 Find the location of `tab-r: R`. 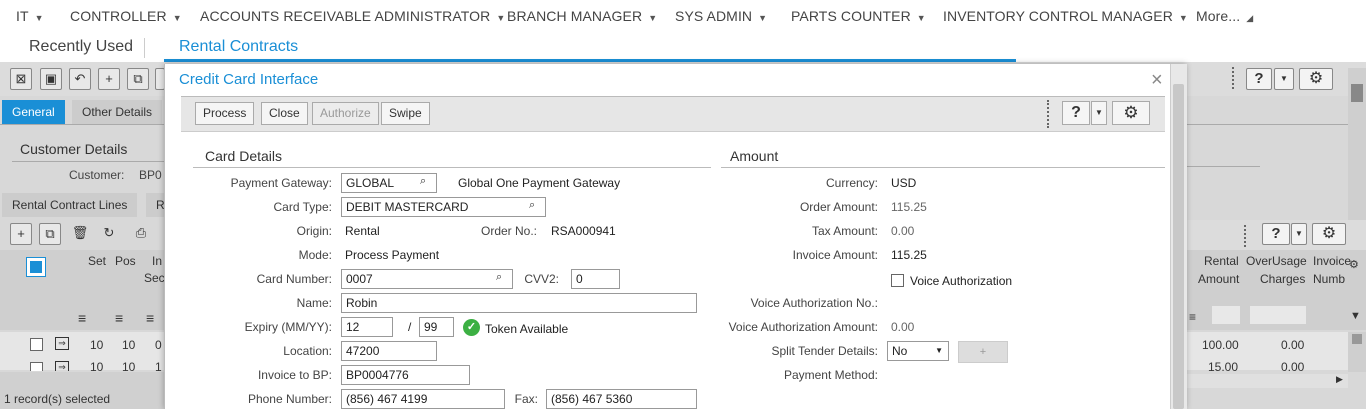

tab-r: R is located at coordinates (155, 205).